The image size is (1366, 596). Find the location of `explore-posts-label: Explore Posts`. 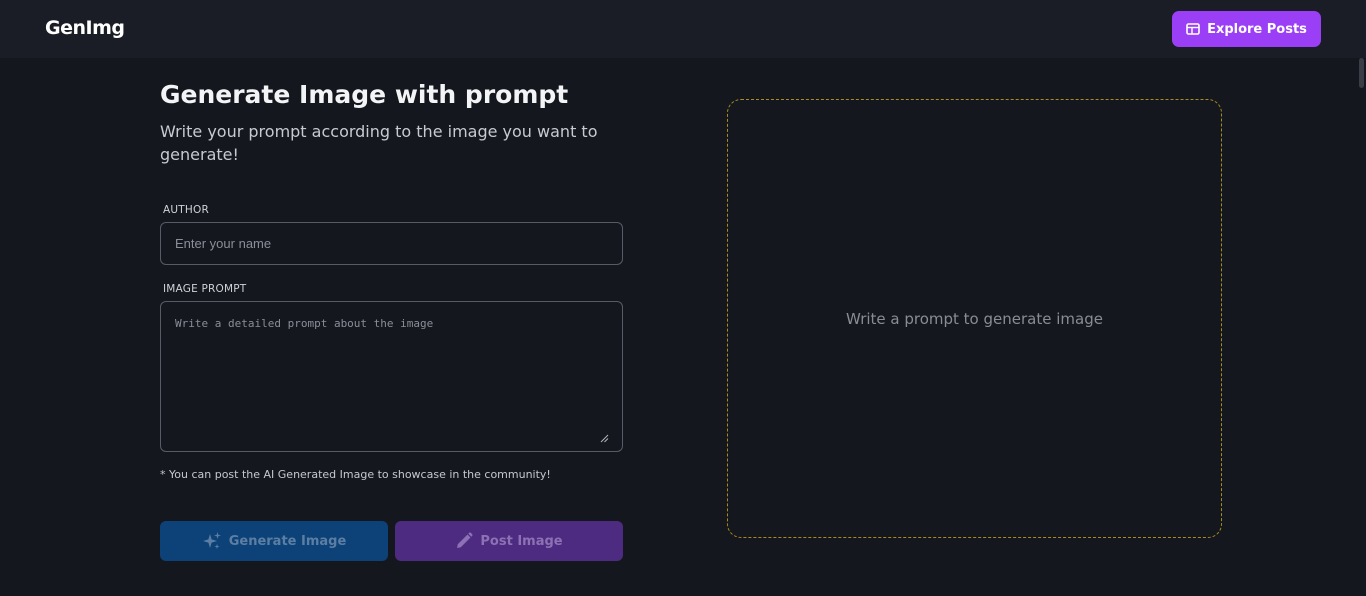

explore-posts-label: Explore Posts is located at coordinates (1257, 29).